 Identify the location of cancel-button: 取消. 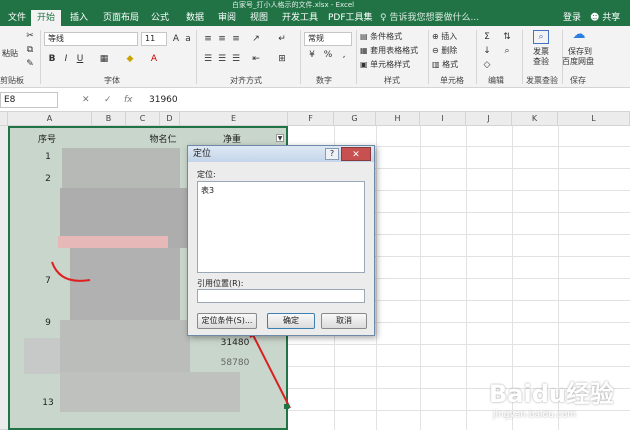
(344, 321).